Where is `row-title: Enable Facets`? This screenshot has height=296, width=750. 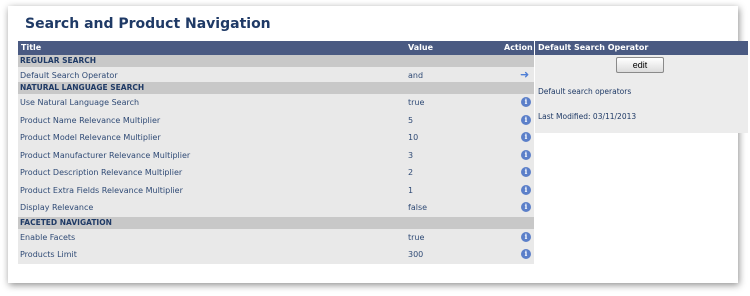
row-title: Enable Facets is located at coordinates (48, 237).